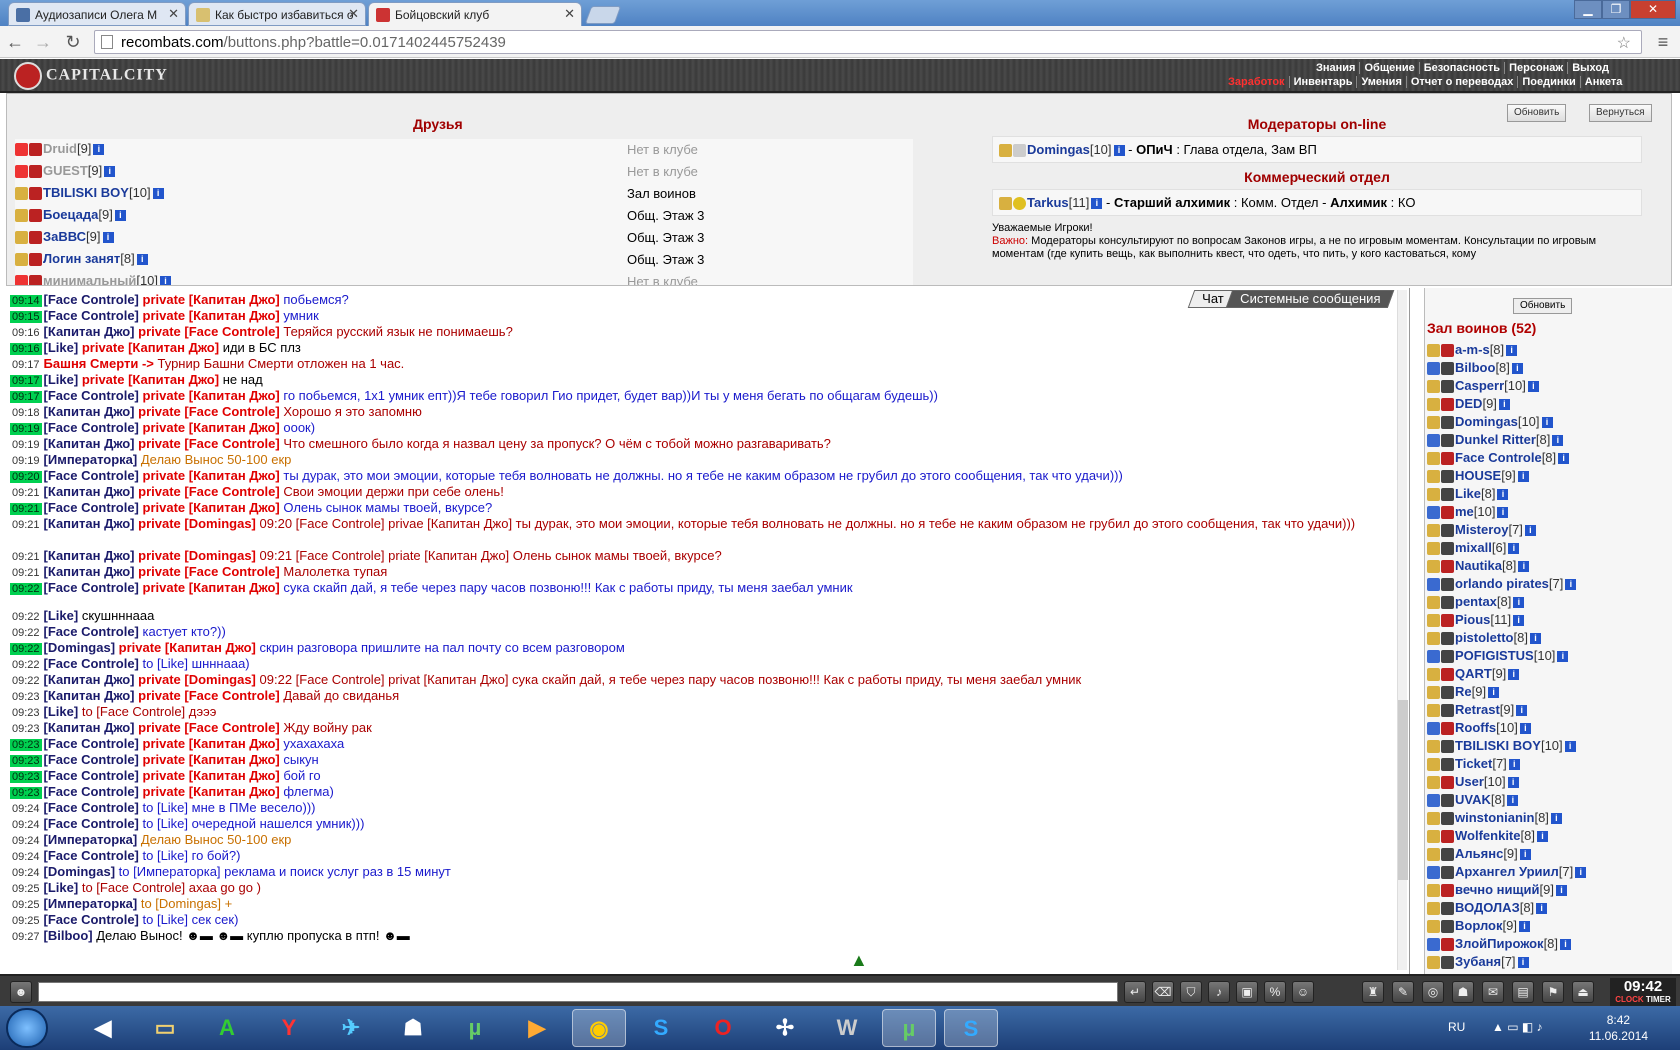 Image resolution: width=1680 pixels, height=1050 pixels. What do you see at coordinates (1487, 907) in the screenshot?
I see `hall-player-name: ВОДОЛАЗ` at bounding box center [1487, 907].